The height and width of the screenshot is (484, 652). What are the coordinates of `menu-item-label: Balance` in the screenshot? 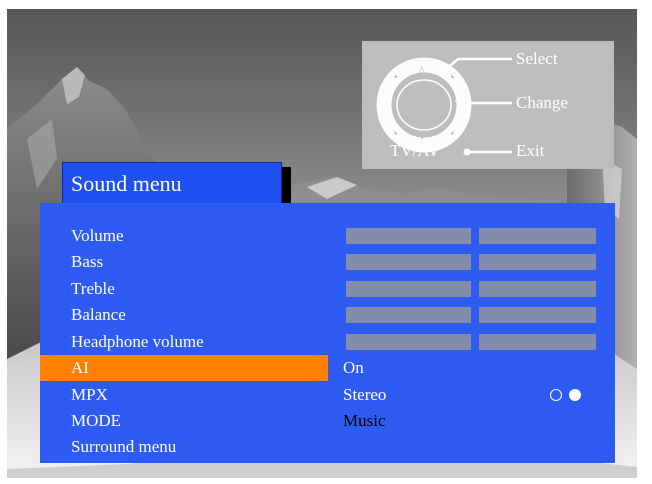 It's located at (98, 314).